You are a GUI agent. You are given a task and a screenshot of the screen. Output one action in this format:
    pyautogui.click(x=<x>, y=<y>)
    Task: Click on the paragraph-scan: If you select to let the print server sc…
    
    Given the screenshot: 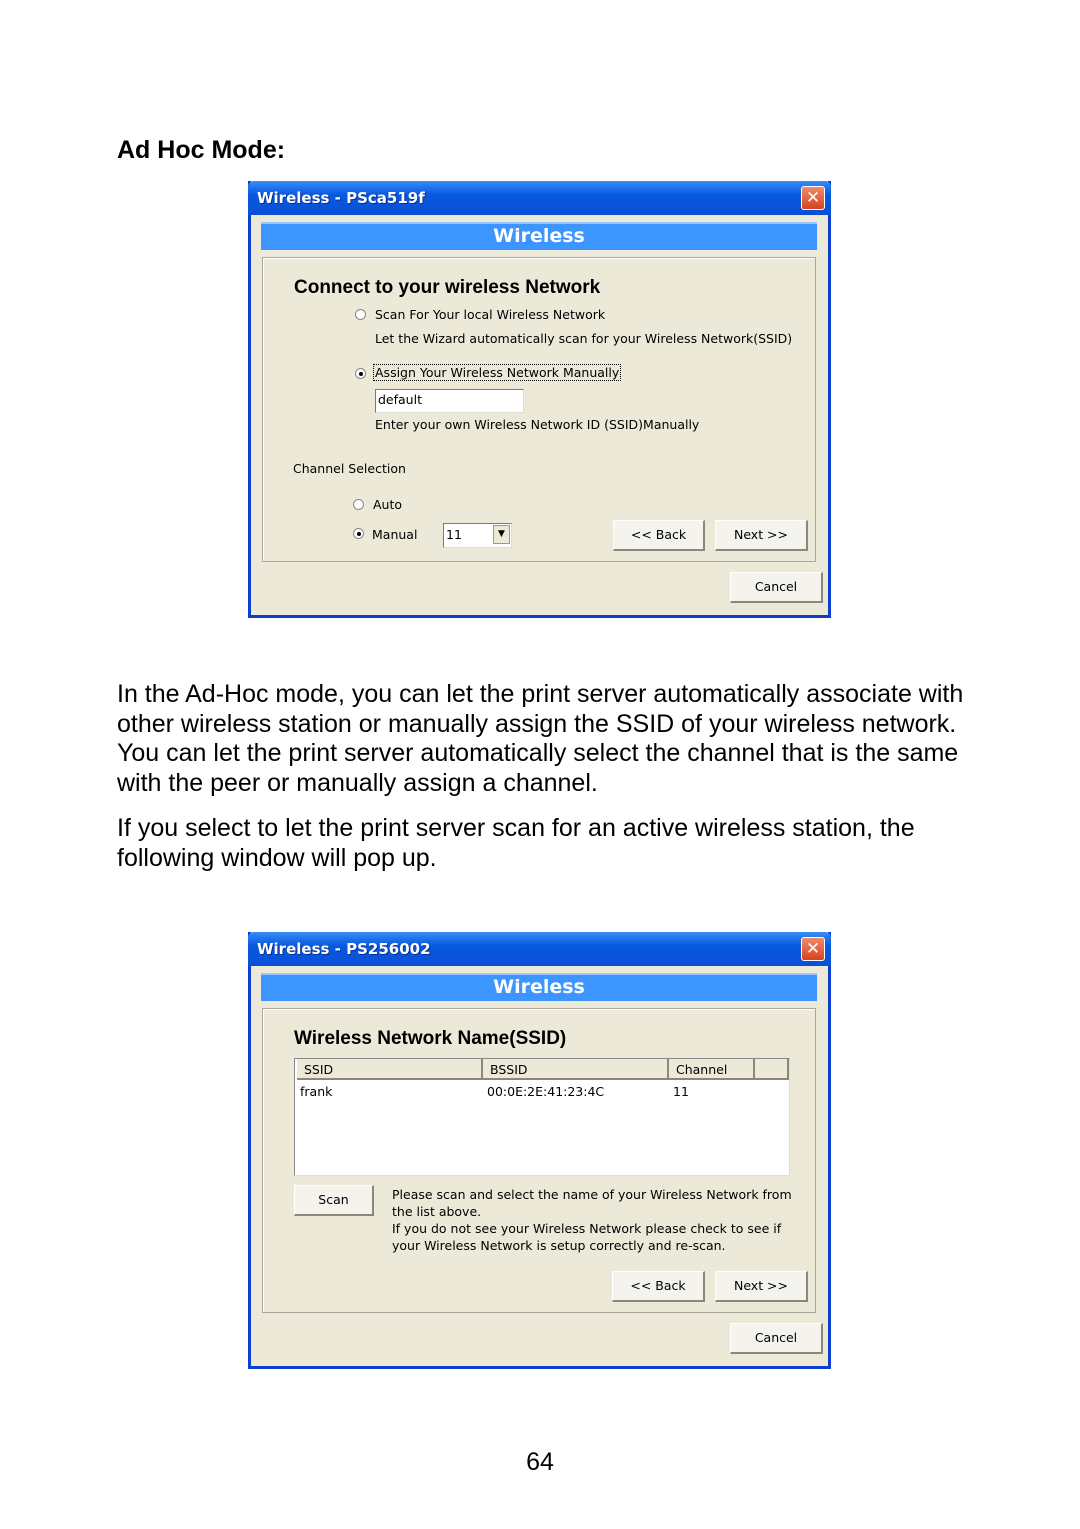 What is the action you would take?
    pyautogui.click(x=516, y=843)
    